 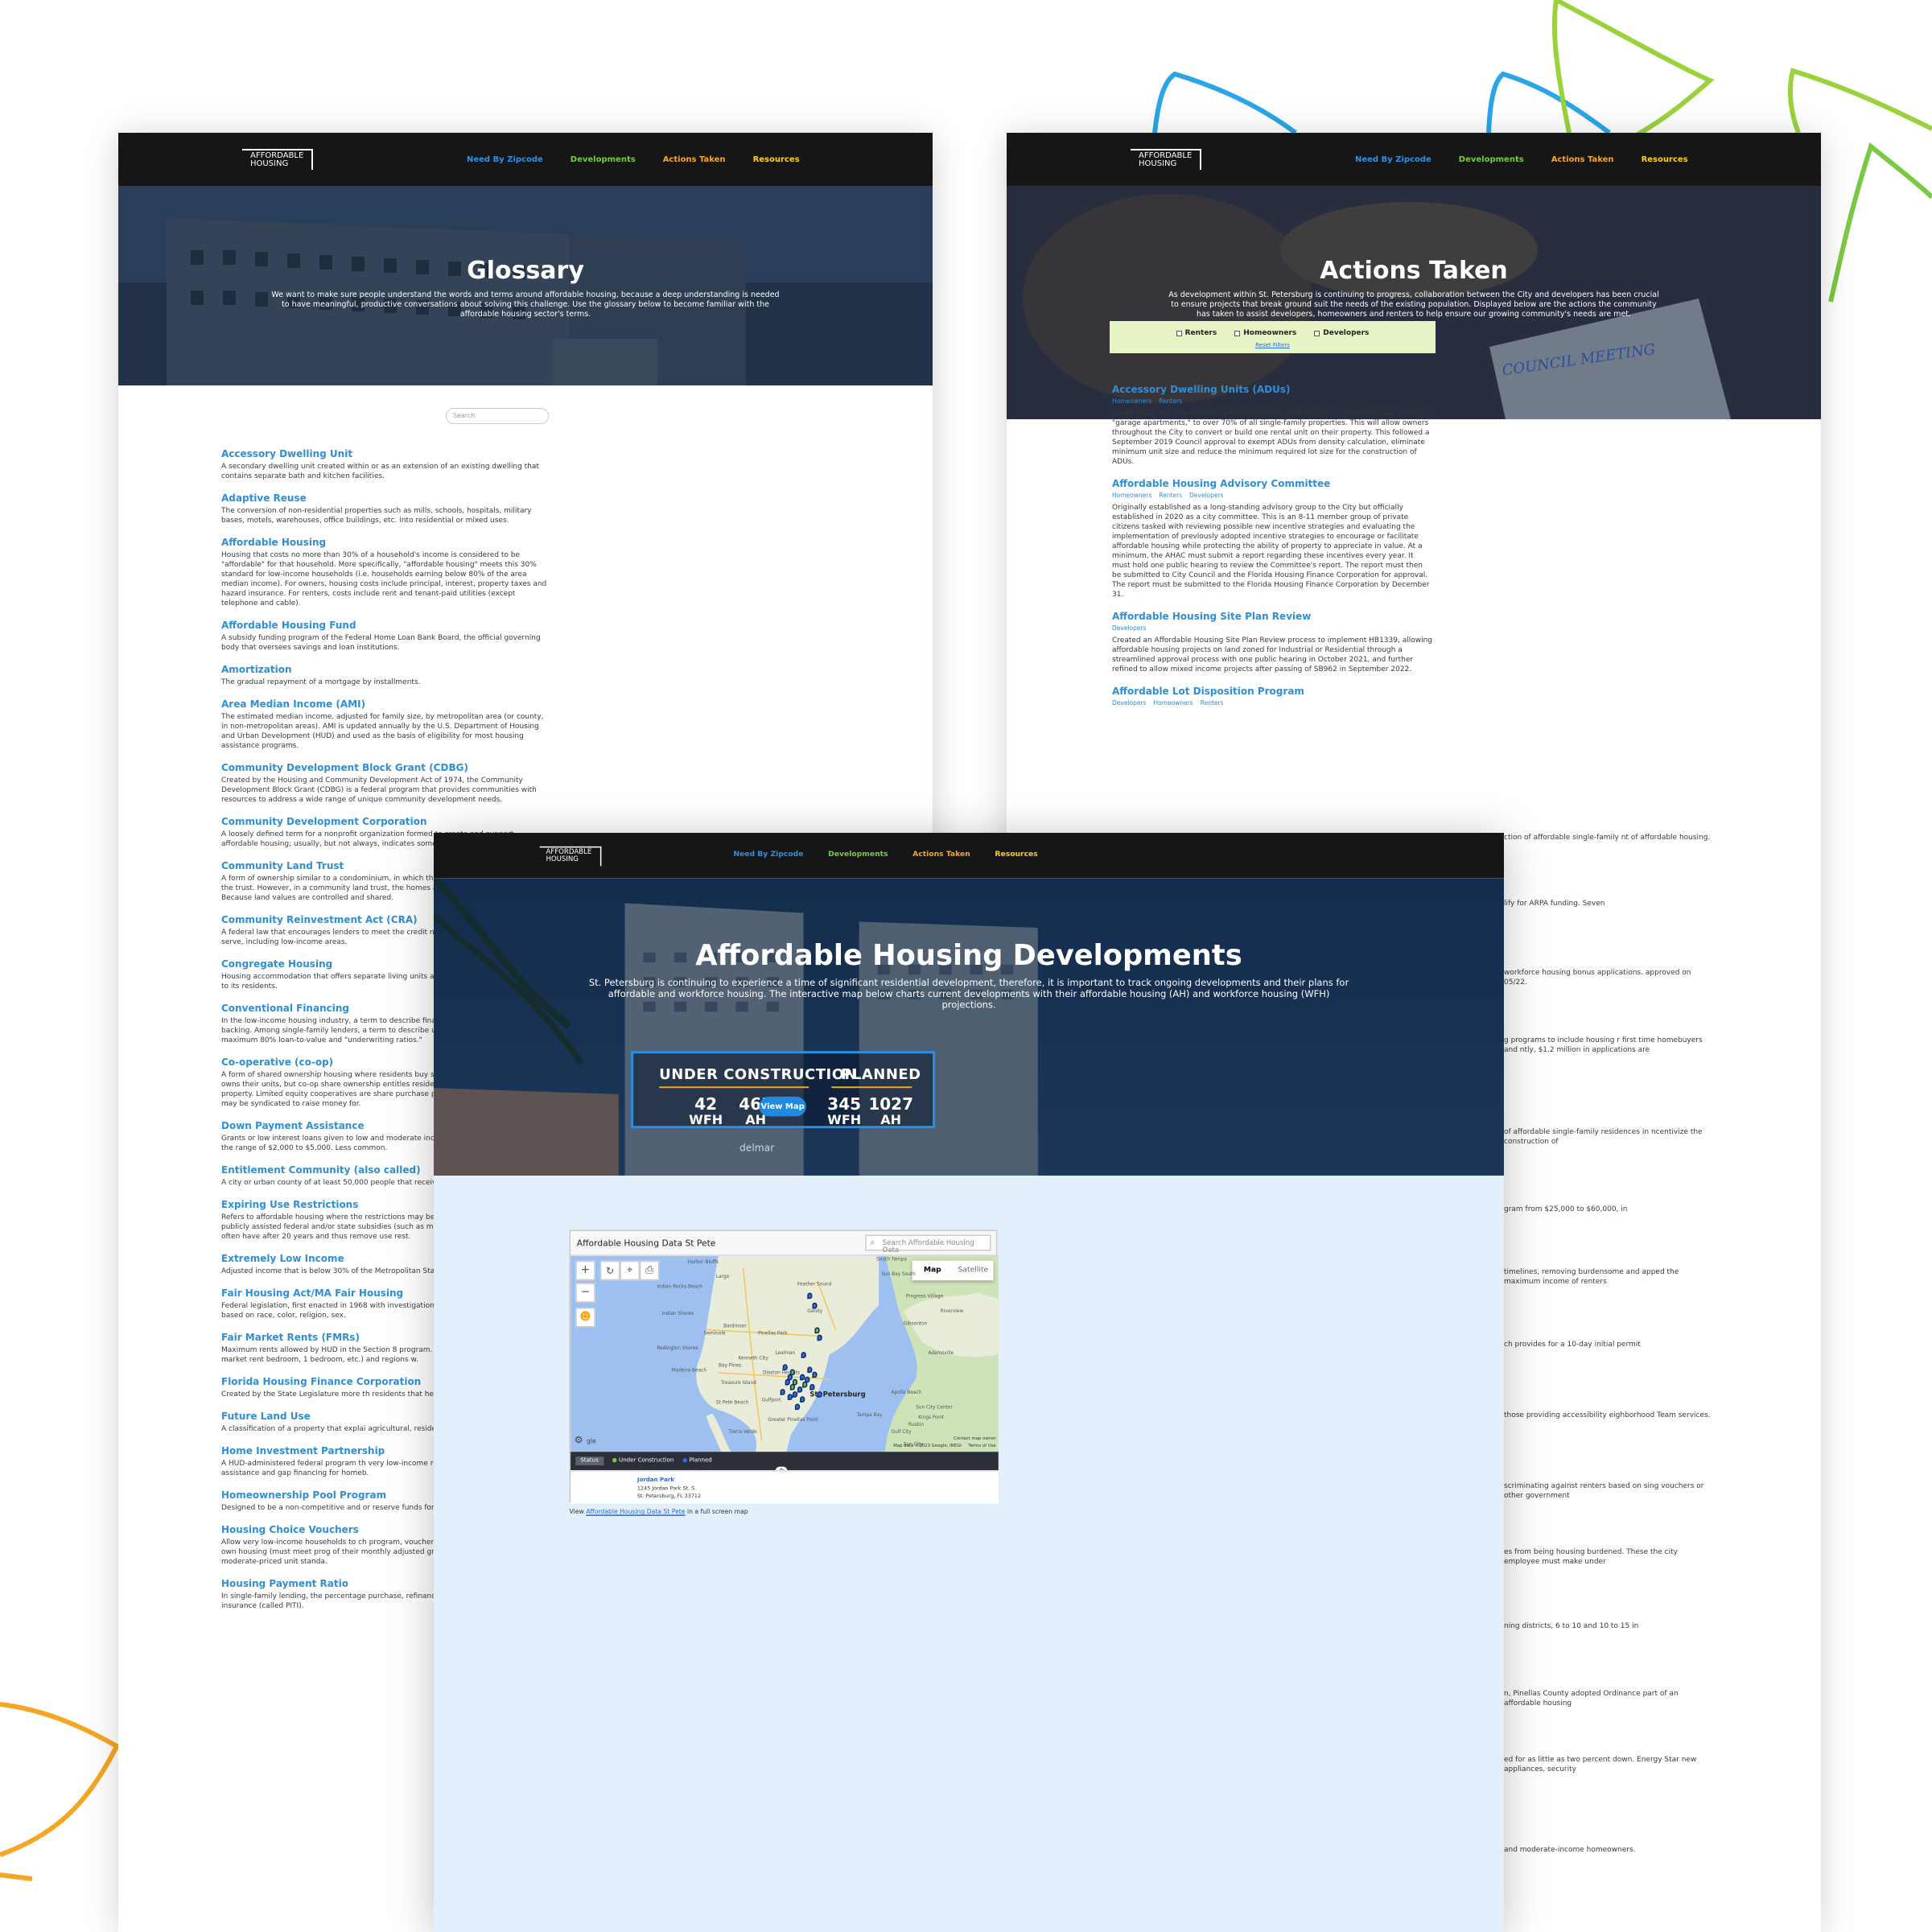 What do you see at coordinates (928, 1244) in the screenshot?
I see `map-search-input: ⌕ Search Affordable Housing Data` at bounding box center [928, 1244].